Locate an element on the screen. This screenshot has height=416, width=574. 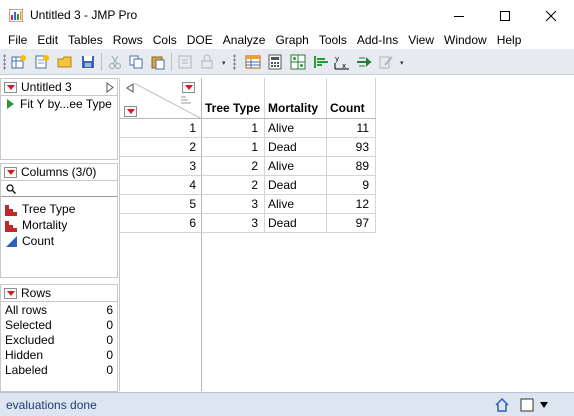
copy-icon is located at coordinates (136, 62).